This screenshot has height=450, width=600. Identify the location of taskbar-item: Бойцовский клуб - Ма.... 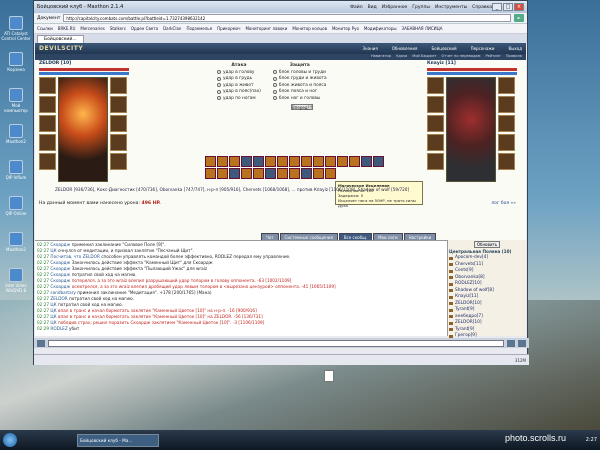
(118, 440).